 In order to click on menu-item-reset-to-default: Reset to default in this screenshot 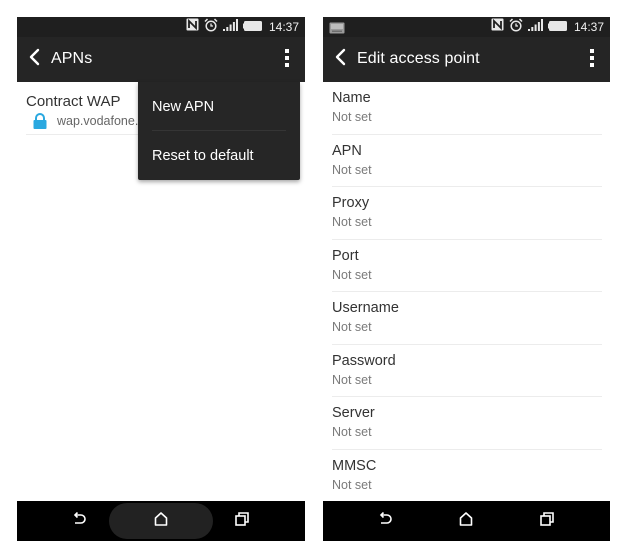, I will do `click(219, 155)`.